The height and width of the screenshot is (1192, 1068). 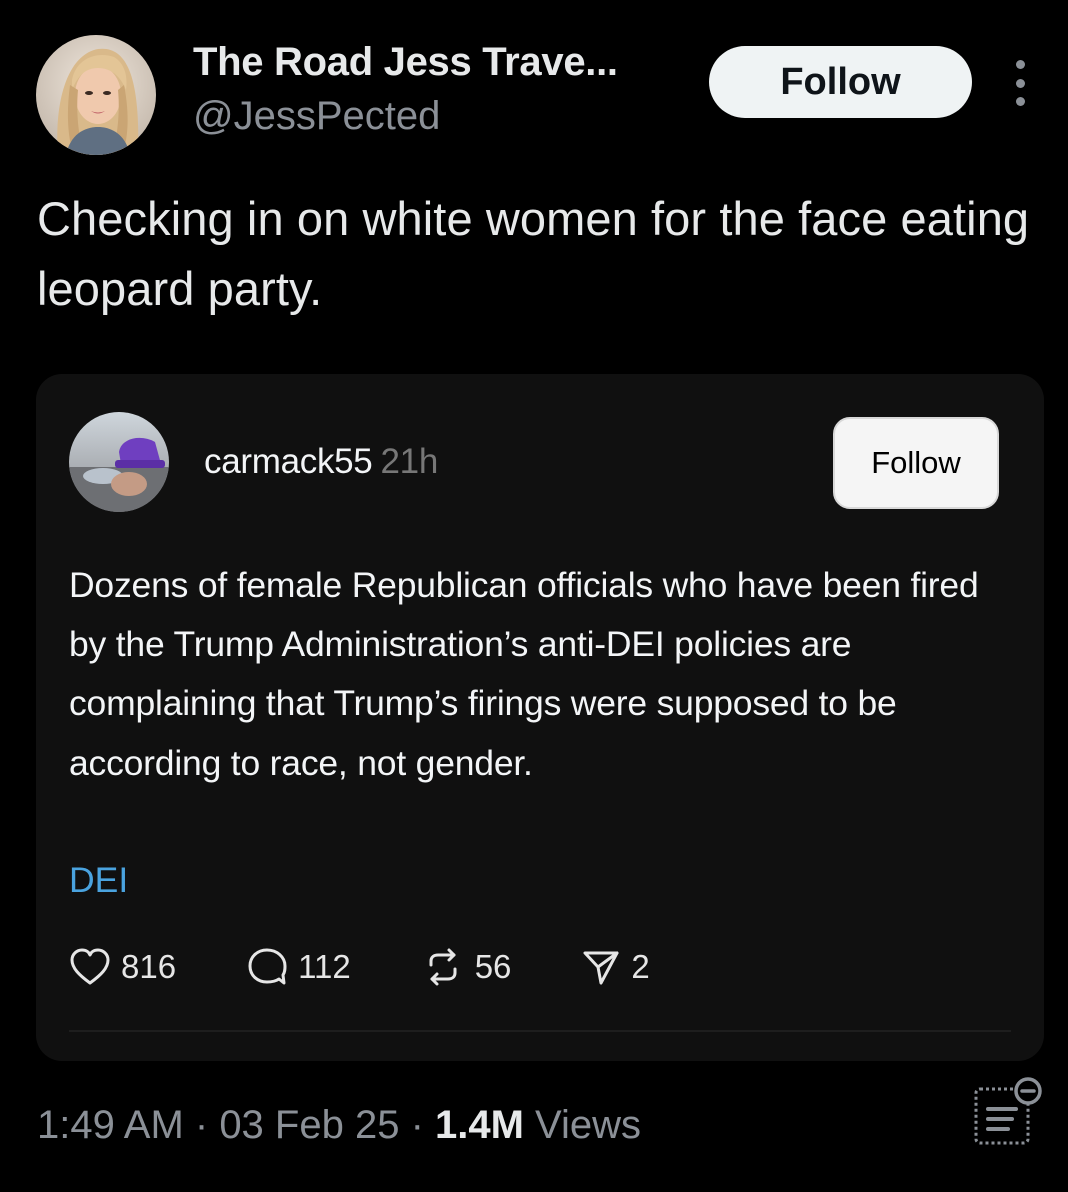 What do you see at coordinates (316, 116) in the screenshot?
I see `author-handle: @JessPected` at bounding box center [316, 116].